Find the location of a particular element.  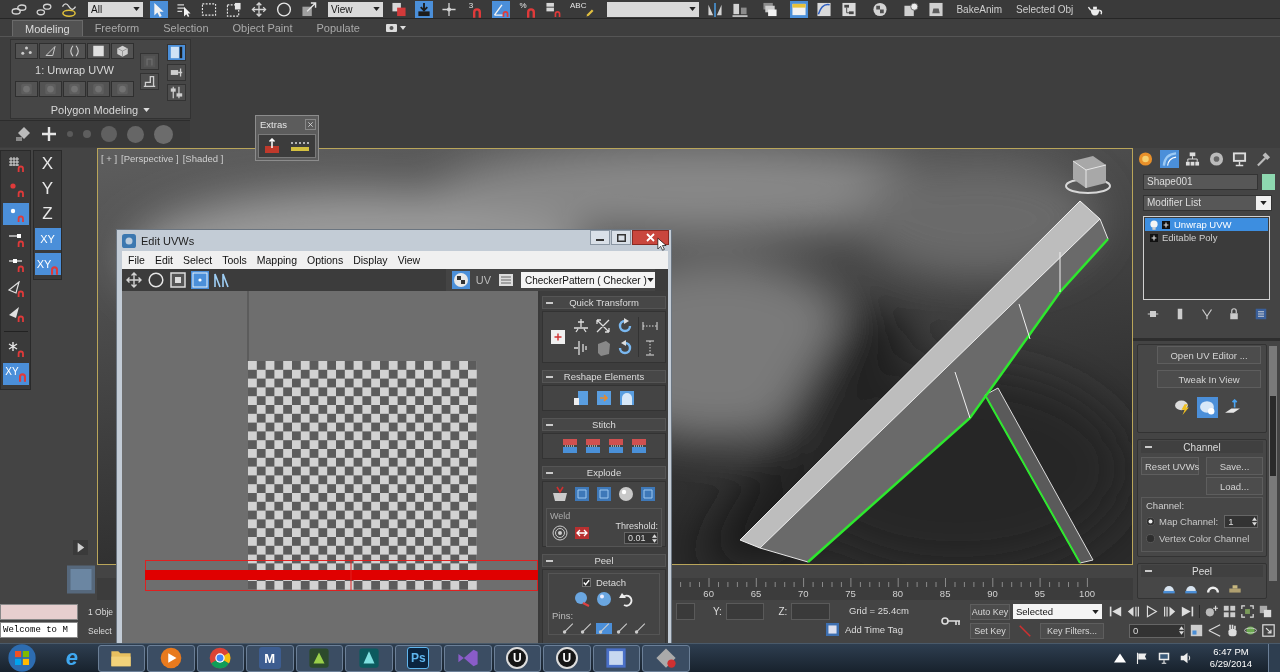

box-frame-icon is located at coordinates (178, 280).